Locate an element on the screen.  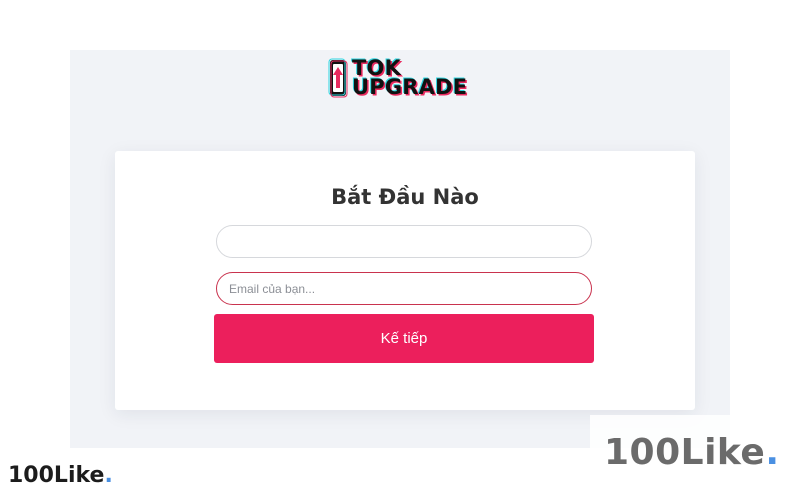
logo-line-2: UPGRADE is located at coordinates (410, 87).